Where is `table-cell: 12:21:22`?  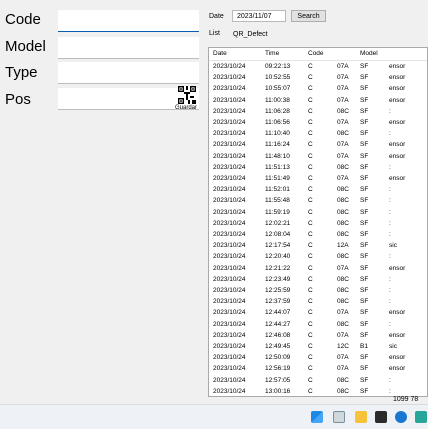
table-cell: 12:21:22 is located at coordinates (278, 268).